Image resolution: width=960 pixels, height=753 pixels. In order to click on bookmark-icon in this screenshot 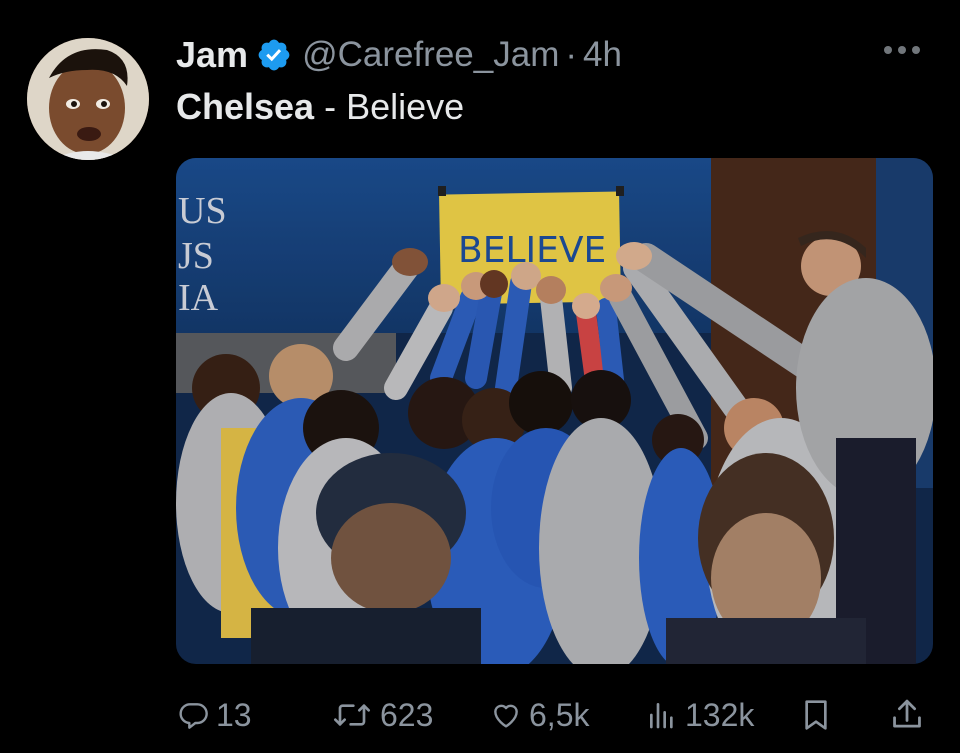, I will do `click(816, 715)`.